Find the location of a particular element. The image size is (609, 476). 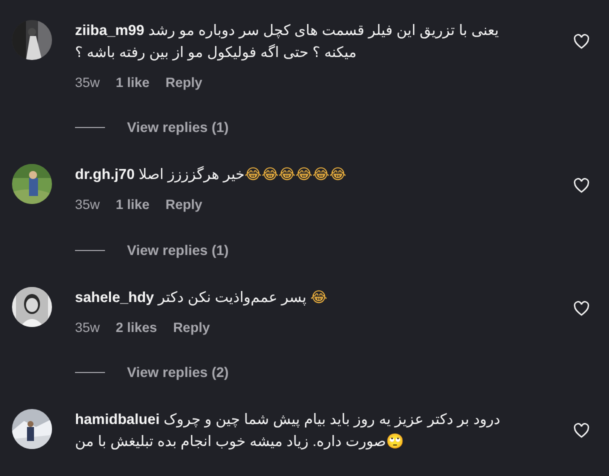

likes-link: 2 likes is located at coordinates (137, 328).